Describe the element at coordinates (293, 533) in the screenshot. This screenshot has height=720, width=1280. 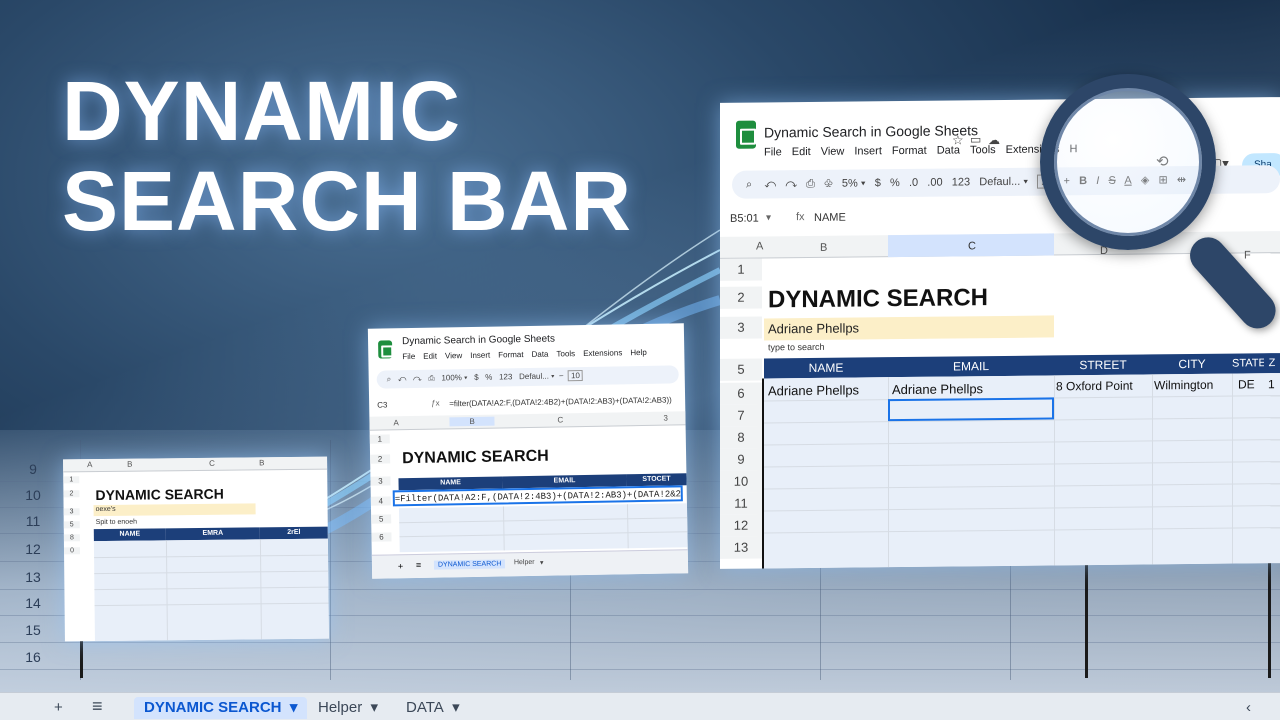
I see `header-street: 2rEl` at that location.